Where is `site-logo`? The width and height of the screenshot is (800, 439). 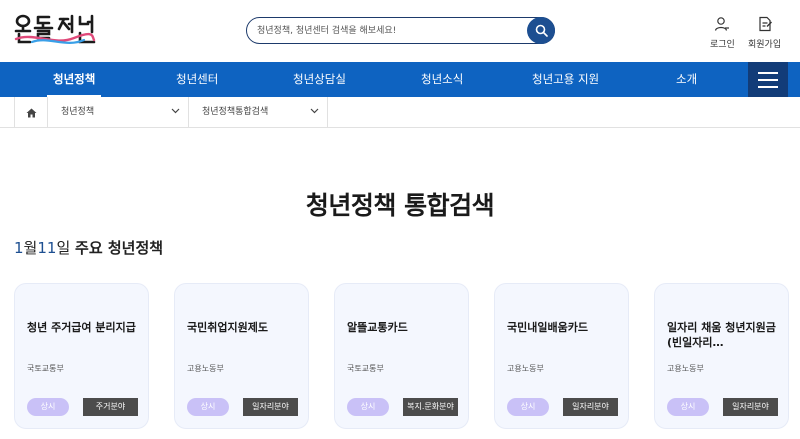
site-logo is located at coordinates (55, 30).